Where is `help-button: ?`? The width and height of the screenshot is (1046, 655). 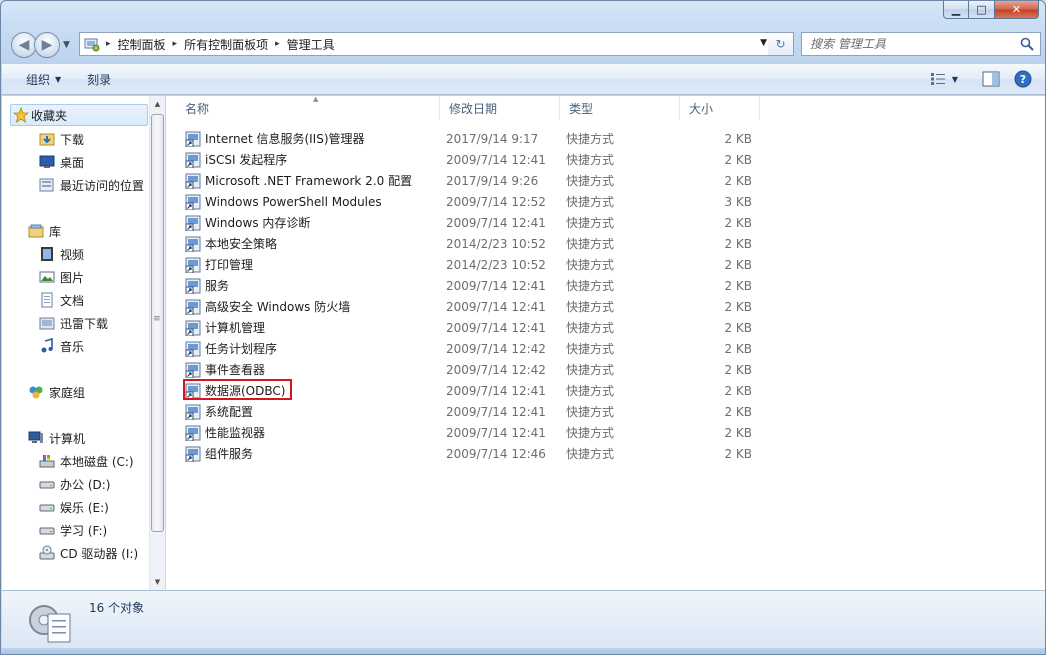
help-button: ? is located at coordinates (1023, 79).